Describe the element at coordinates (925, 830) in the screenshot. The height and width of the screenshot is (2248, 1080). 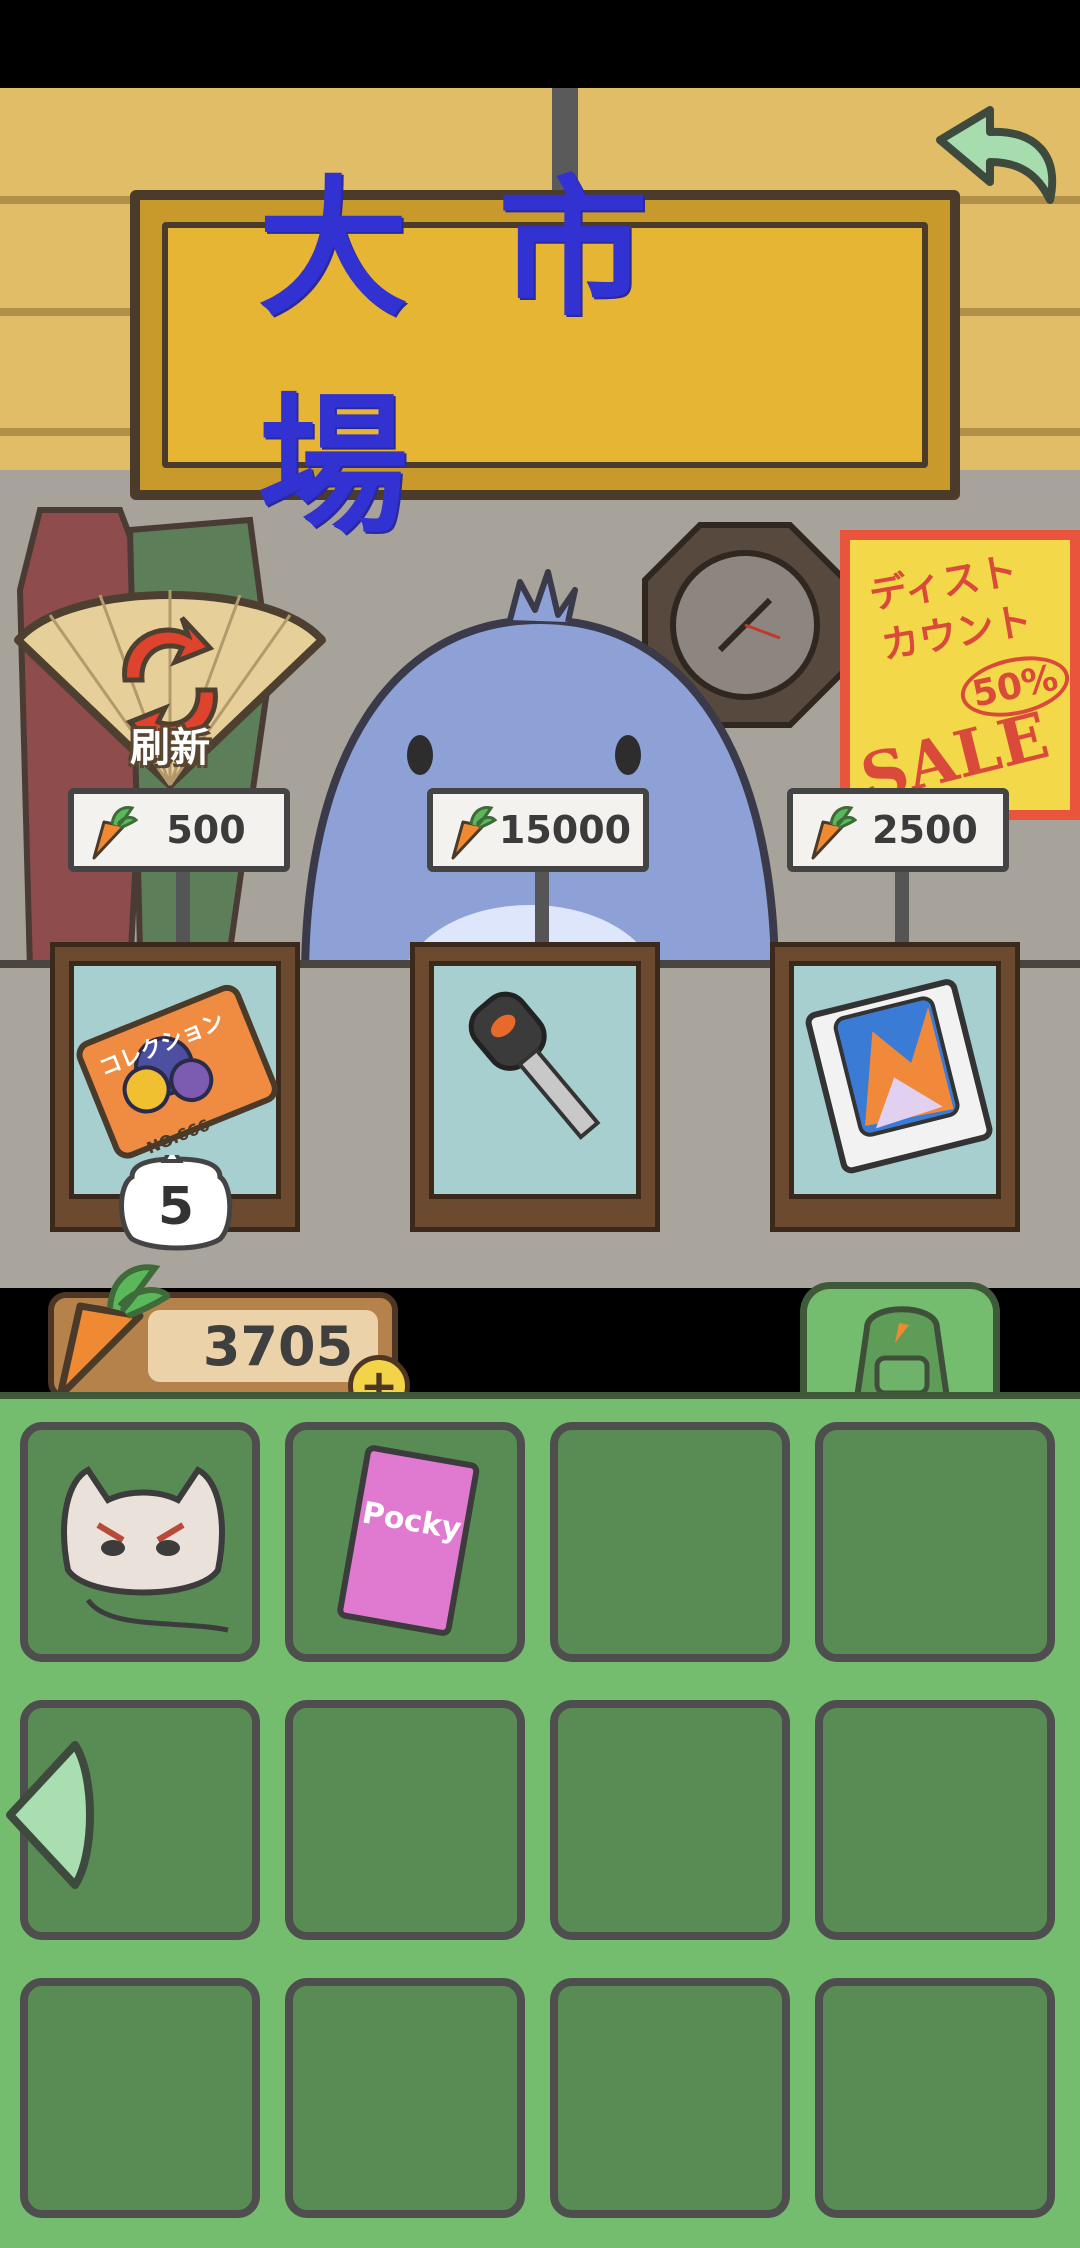
I see `price-text: 2500` at that location.